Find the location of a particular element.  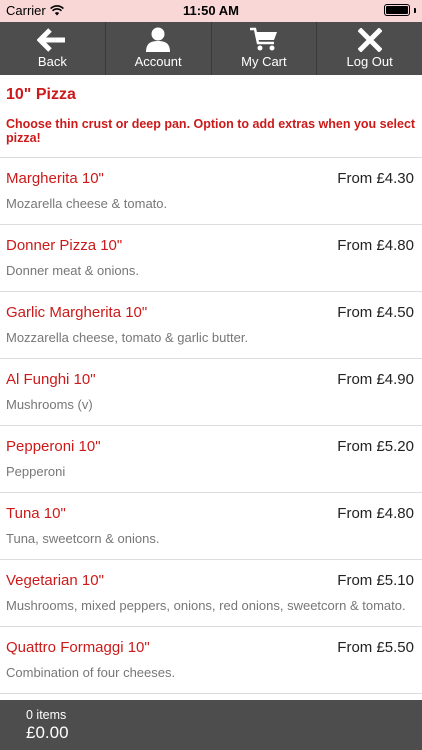

item-price: From £5.50 is located at coordinates (375, 647).